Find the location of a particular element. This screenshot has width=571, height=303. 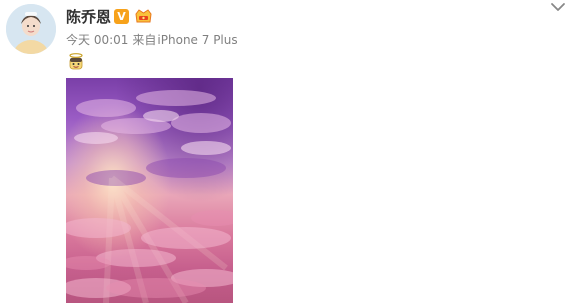

author-name: 陈乔恩 is located at coordinates (88, 17).